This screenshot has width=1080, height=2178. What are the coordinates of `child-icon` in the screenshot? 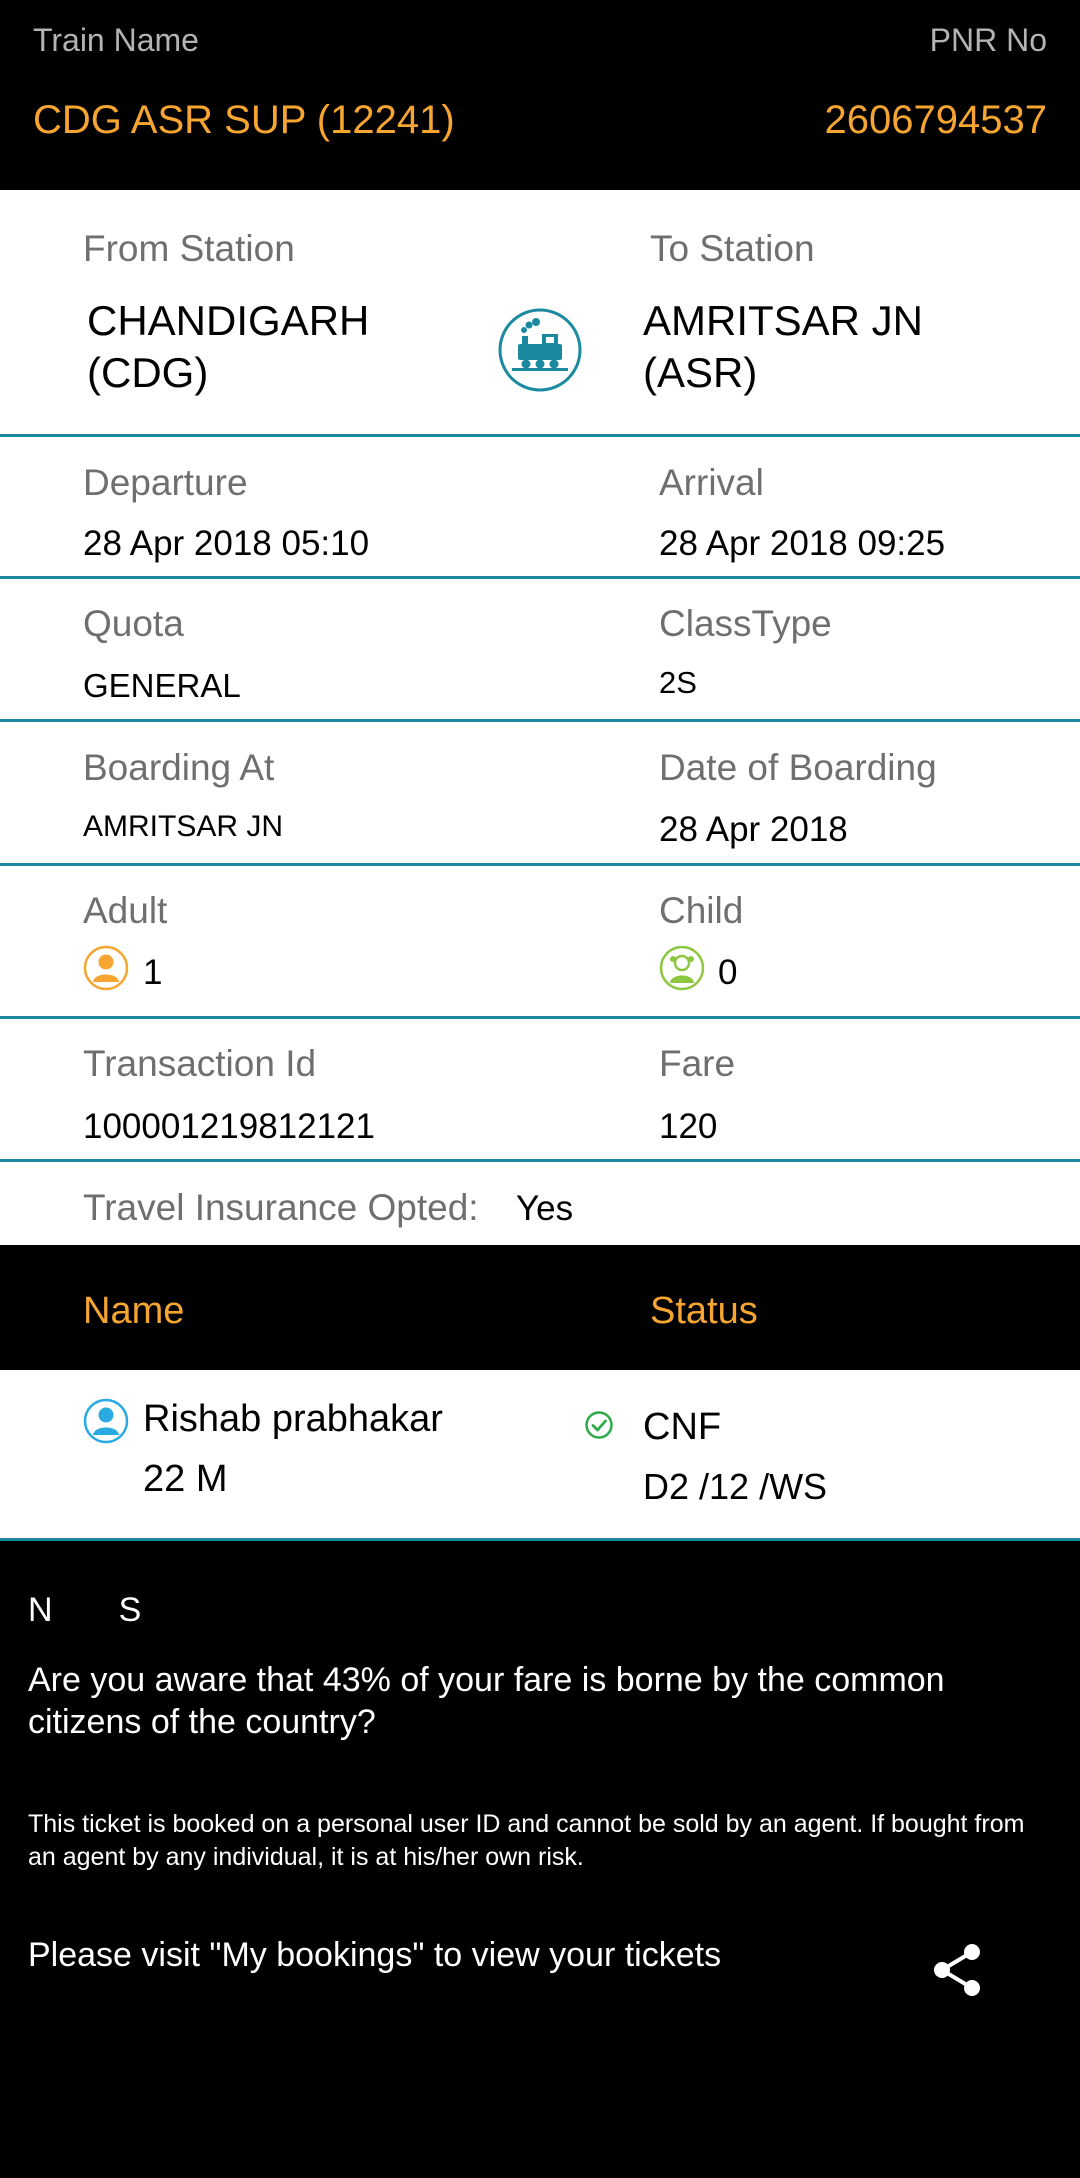 It's located at (682, 968).